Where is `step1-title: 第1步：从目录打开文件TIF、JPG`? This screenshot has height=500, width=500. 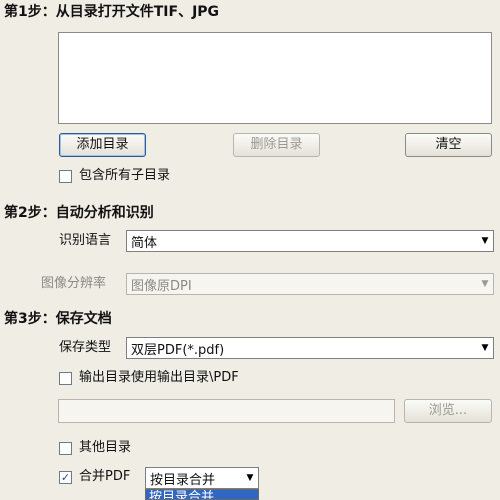
step1-title: 第1步：从目录打开文件TIF、JPG is located at coordinates (112, 12).